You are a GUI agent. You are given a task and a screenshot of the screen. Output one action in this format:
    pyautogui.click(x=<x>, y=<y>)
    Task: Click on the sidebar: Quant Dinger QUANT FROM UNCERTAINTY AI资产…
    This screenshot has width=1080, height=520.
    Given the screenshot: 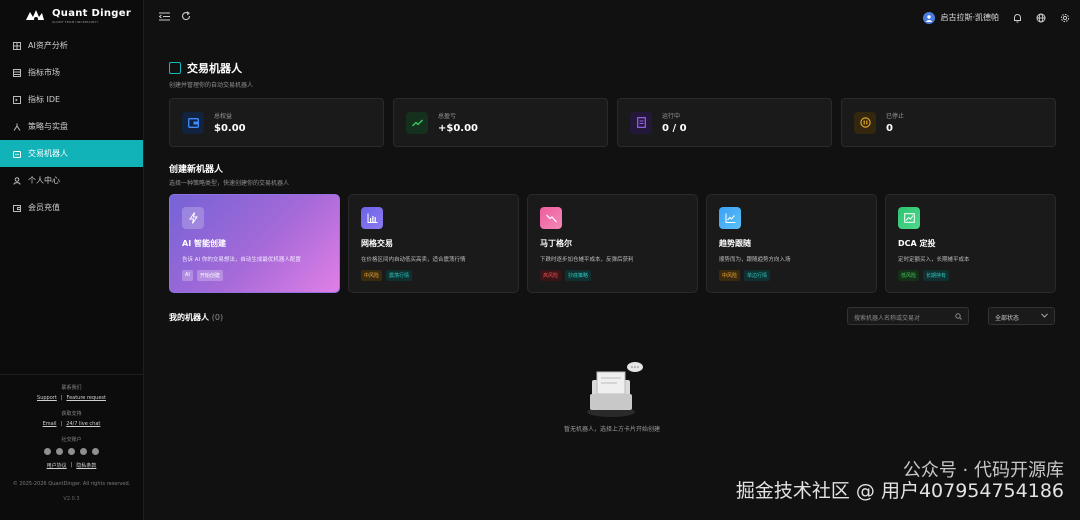 What is the action you would take?
    pyautogui.click(x=72, y=260)
    